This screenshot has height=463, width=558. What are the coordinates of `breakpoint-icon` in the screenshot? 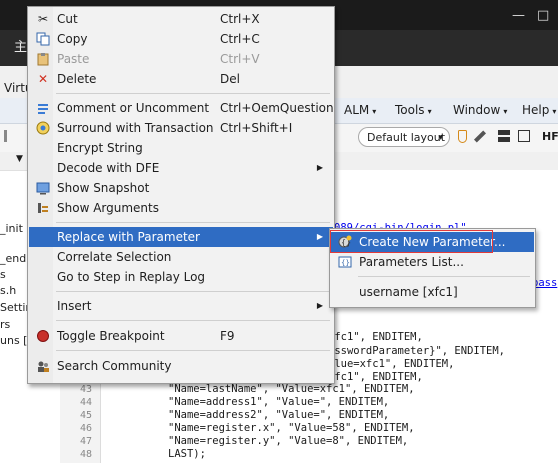 It's located at (43, 336).